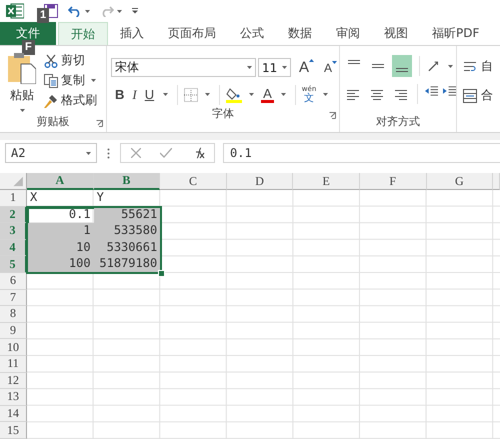 This screenshot has height=439, width=500. What do you see at coordinates (331, 67) in the screenshot?
I see `decrease-font-size-button: A` at bounding box center [331, 67].